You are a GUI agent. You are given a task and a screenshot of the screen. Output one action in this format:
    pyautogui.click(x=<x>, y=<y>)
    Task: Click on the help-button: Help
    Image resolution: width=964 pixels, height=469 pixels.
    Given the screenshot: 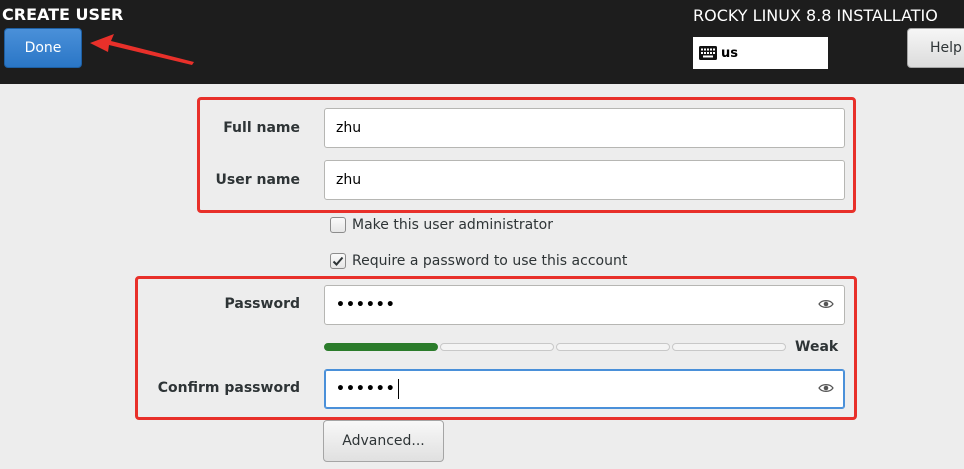 What is the action you would take?
    pyautogui.click(x=935, y=48)
    